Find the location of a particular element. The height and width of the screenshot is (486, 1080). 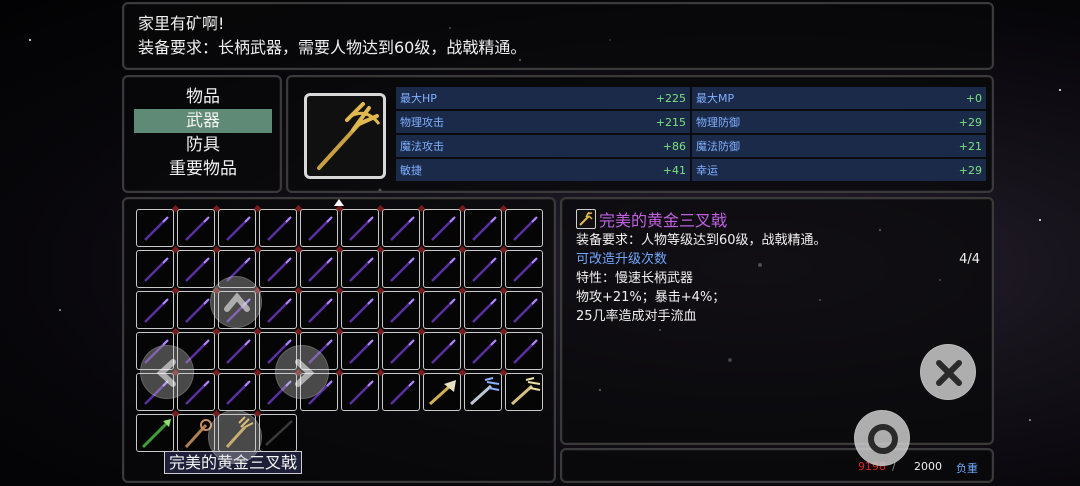

dpad-right-button is located at coordinates (302, 372).